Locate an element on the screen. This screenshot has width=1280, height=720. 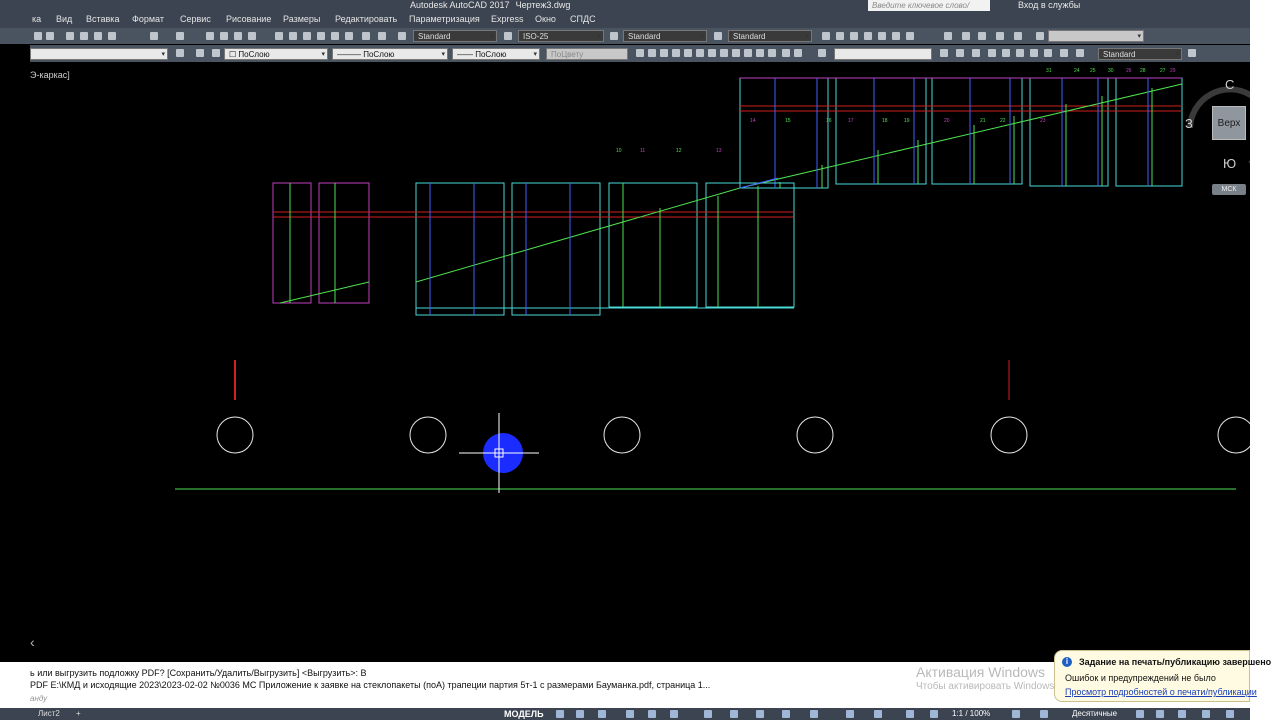
panel-tag: 15 is located at coordinates (788, 121).